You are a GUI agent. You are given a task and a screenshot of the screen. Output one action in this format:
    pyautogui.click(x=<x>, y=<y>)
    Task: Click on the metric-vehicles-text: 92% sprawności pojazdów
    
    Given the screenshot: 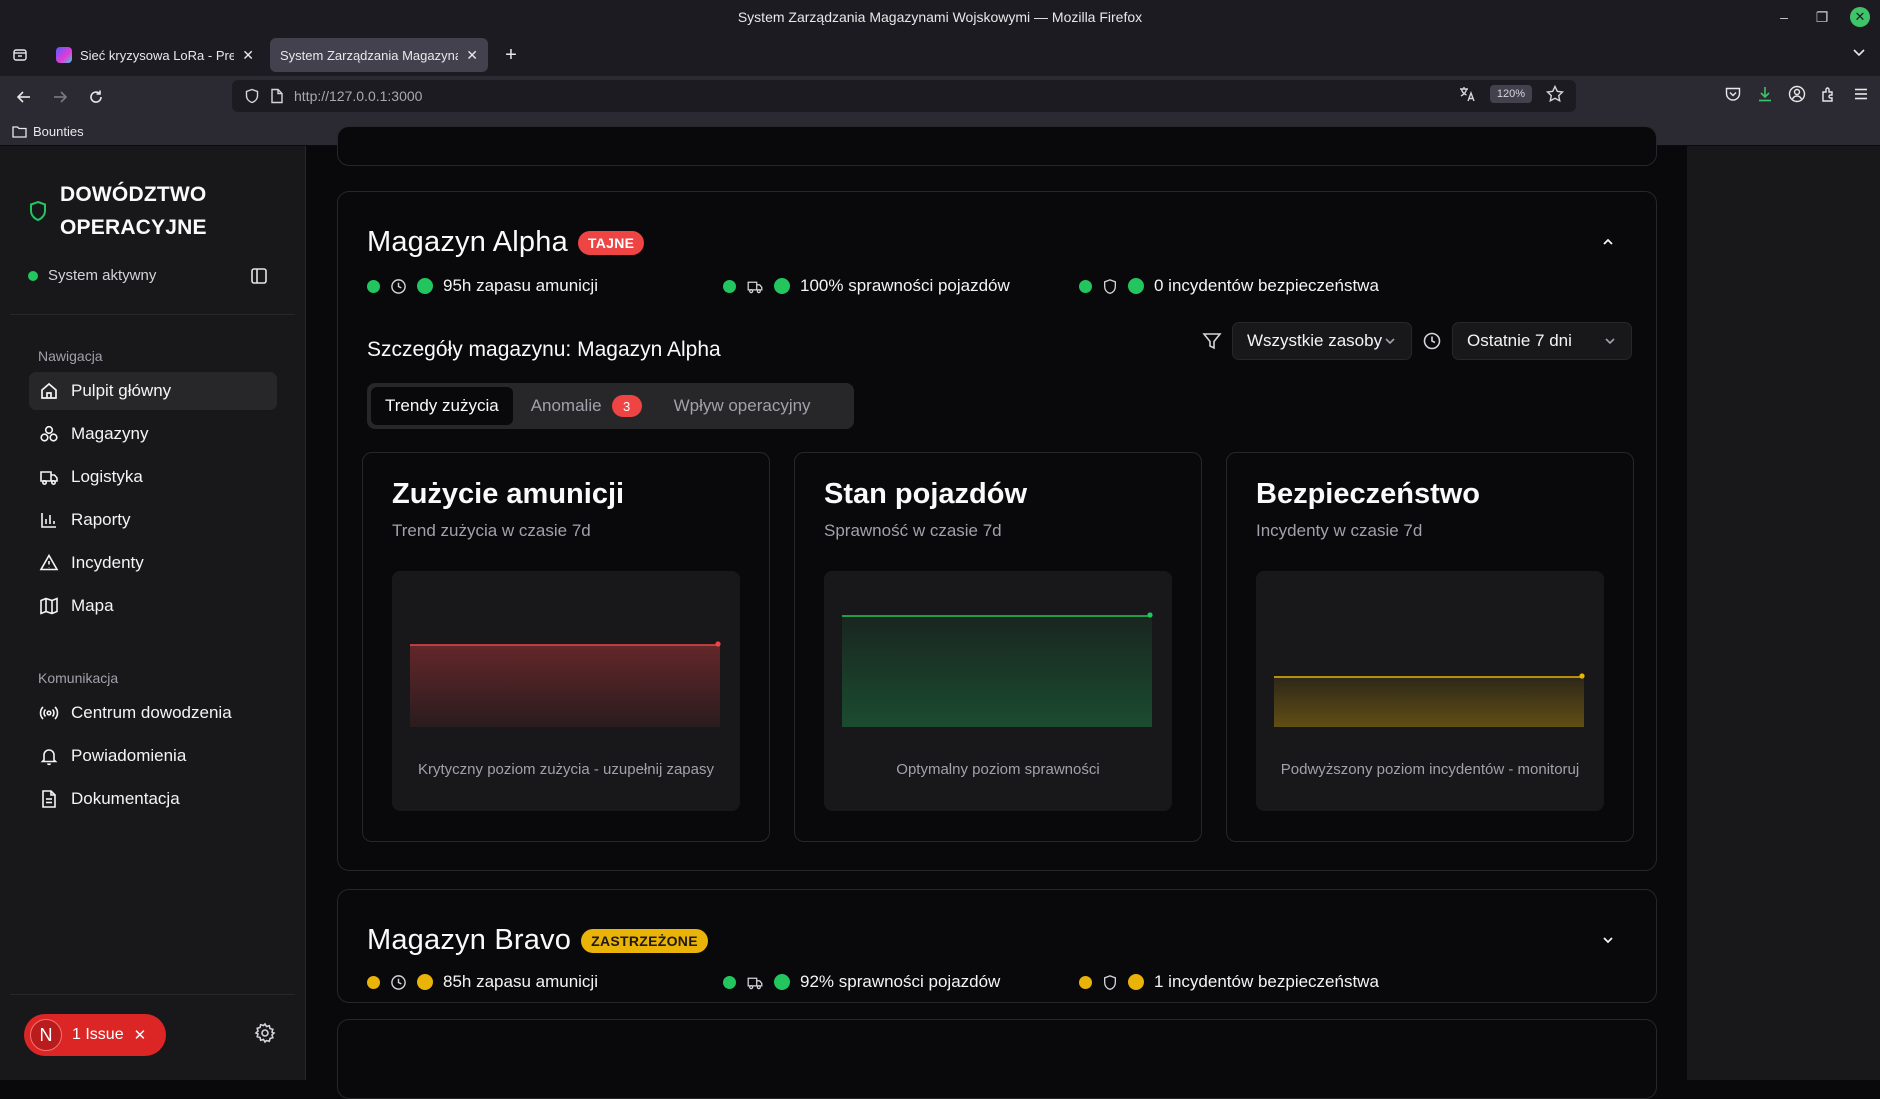 What is the action you would take?
    pyautogui.click(x=900, y=981)
    